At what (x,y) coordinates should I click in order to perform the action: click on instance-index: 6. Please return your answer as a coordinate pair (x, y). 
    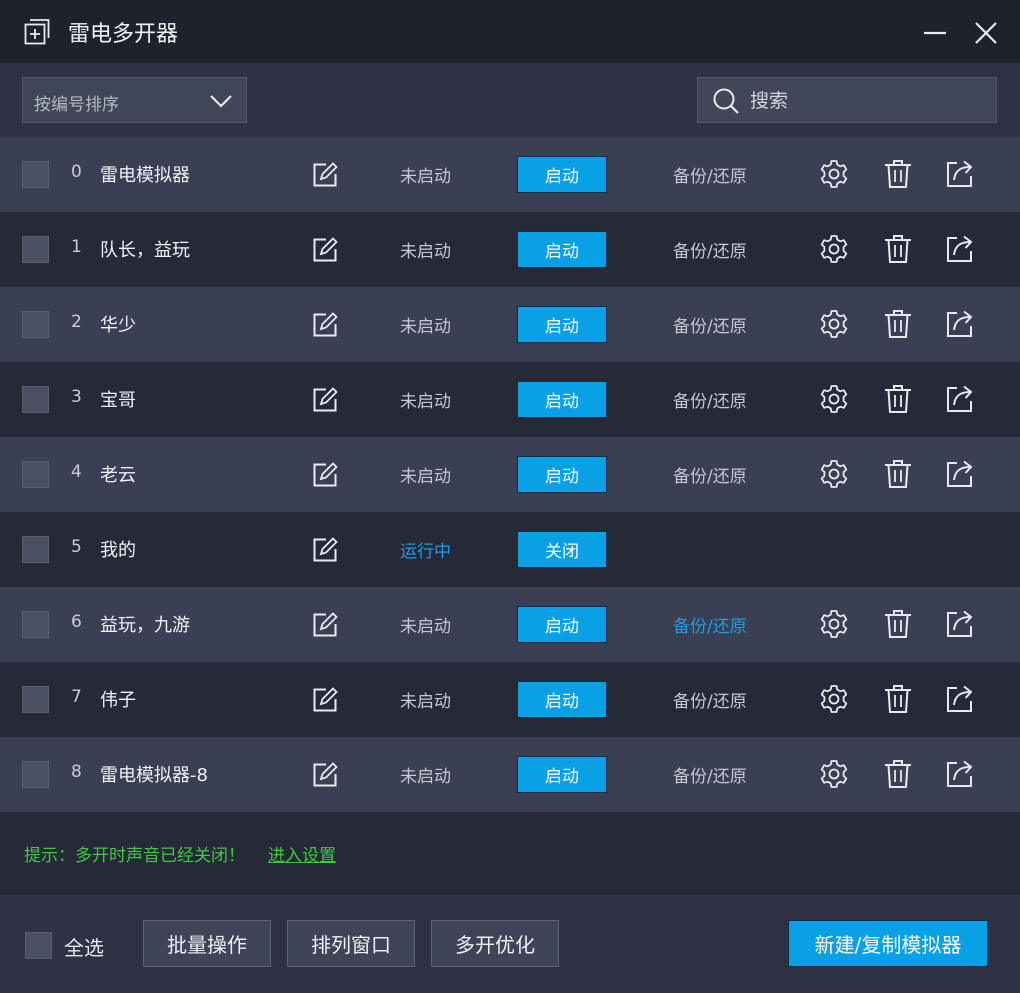
    Looking at the image, I should click on (76, 622).